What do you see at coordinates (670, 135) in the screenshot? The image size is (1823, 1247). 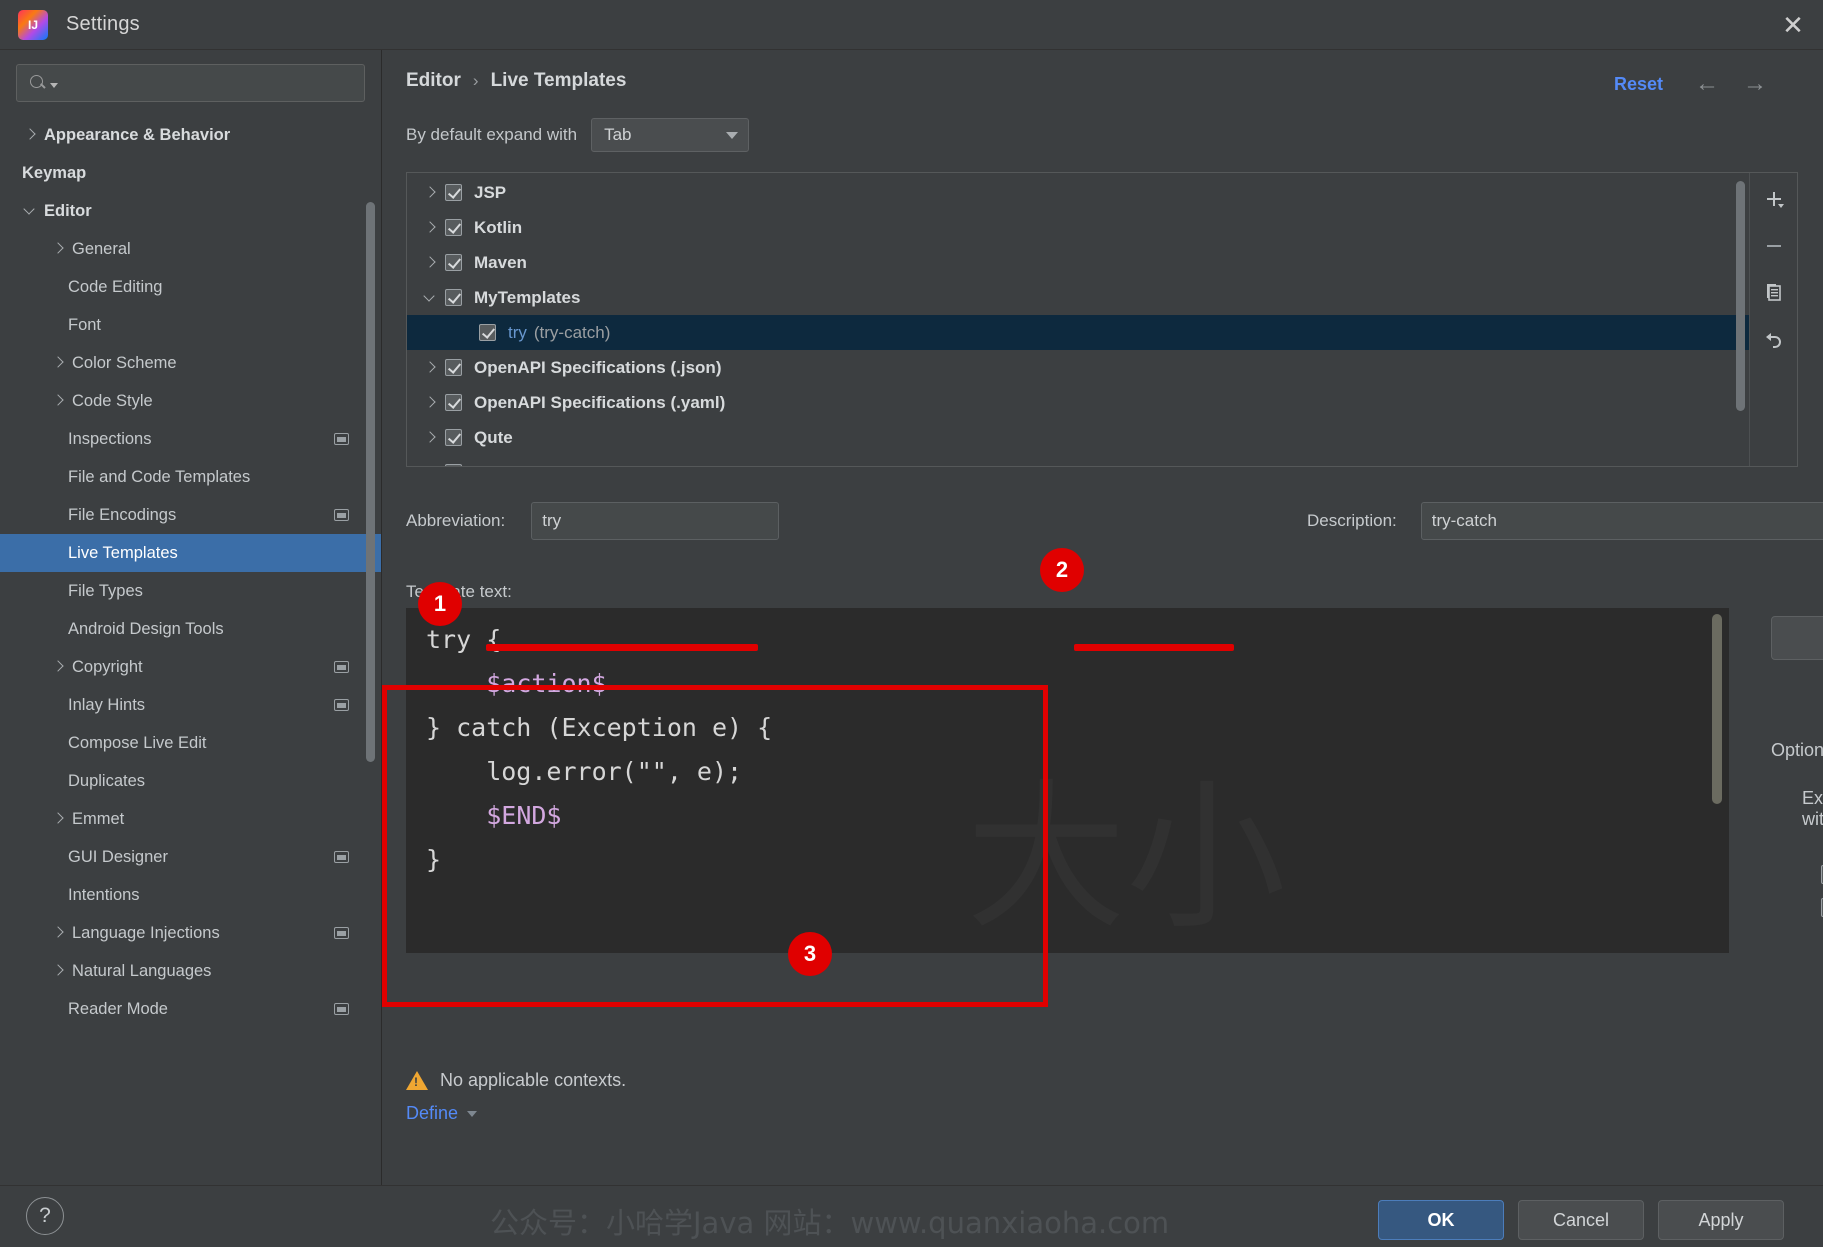 I see `default-expand-select: Tab` at bounding box center [670, 135].